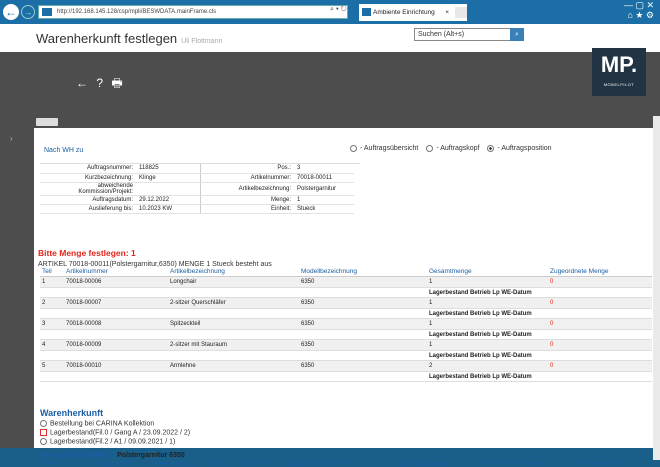  What do you see at coordinates (82, 83) in the screenshot?
I see `back-icon: ←` at bounding box center [82, 83].